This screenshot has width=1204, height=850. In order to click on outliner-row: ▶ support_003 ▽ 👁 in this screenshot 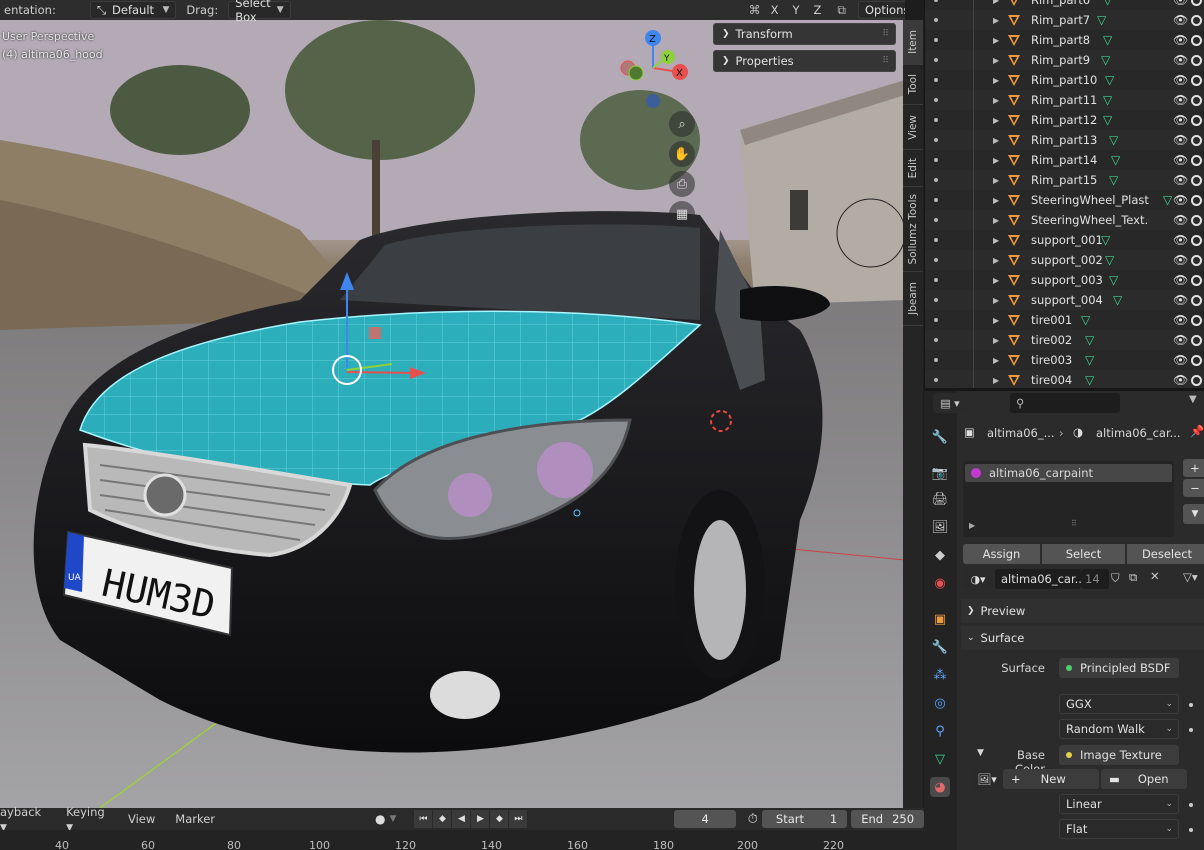, I will do `click(1064, 280)`.